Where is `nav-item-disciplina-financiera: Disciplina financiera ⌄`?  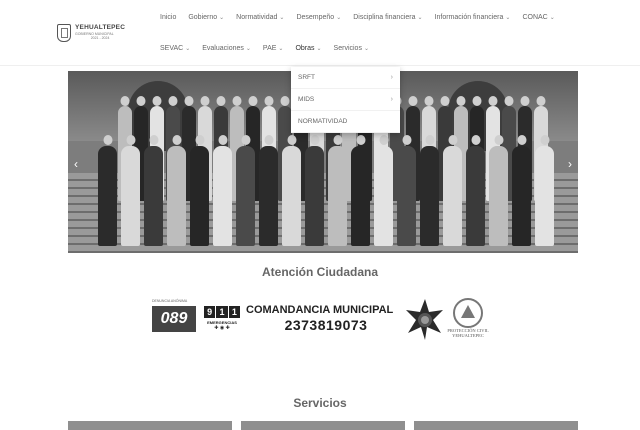 nav-item-disciplina-financiera: Disciplina financiera ⌄ is located at coordinates (387, 17).